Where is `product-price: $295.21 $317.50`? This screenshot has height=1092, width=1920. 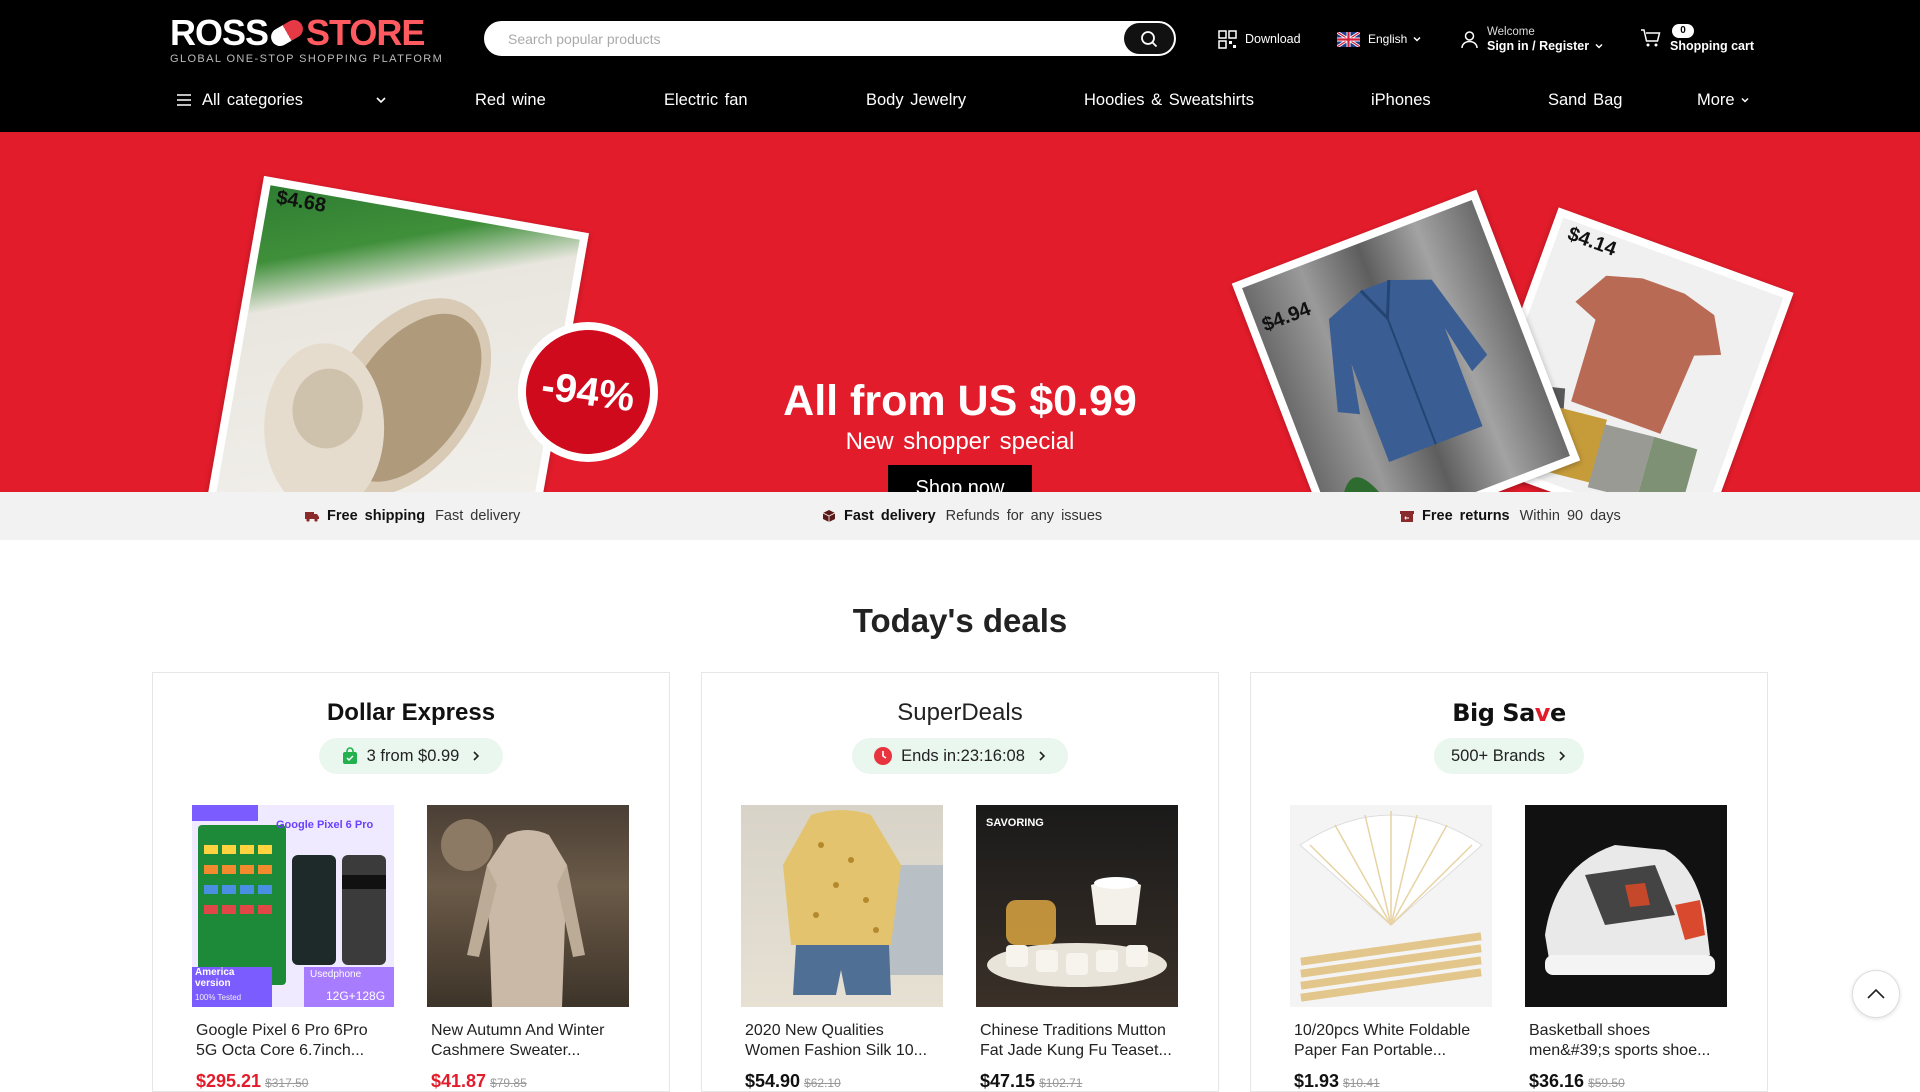 product-price: $295.21 $317.50 is located at coordinates (293, 1081).